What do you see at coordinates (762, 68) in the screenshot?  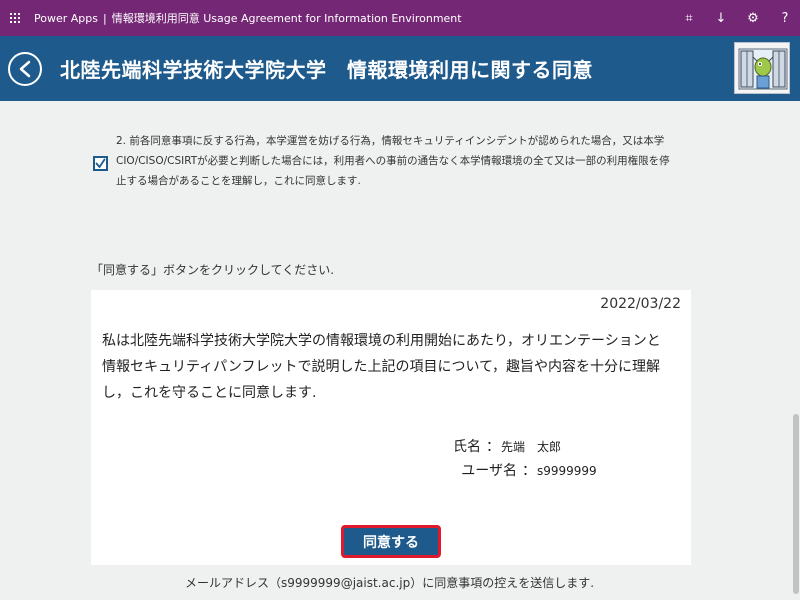 I see `university-mascot-logo` at bounding box center [762, 68].